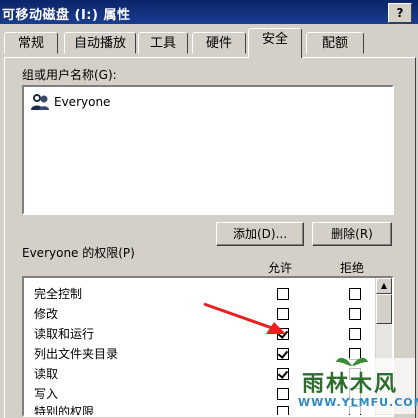 The image size is (418, 418). Describe the element at coordinates (283, 374) in the screenshot. I see `allow-read-checkbox` at that location.